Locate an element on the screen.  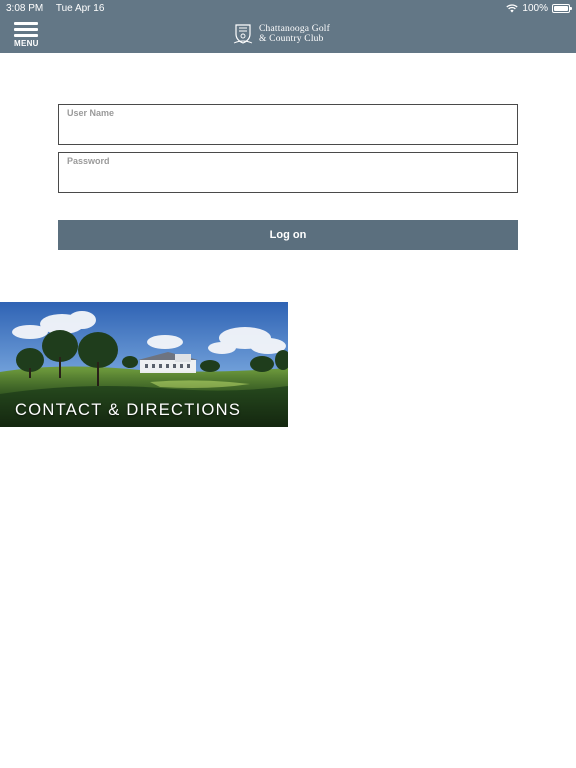
username-input is located at coordinates (288, 131).